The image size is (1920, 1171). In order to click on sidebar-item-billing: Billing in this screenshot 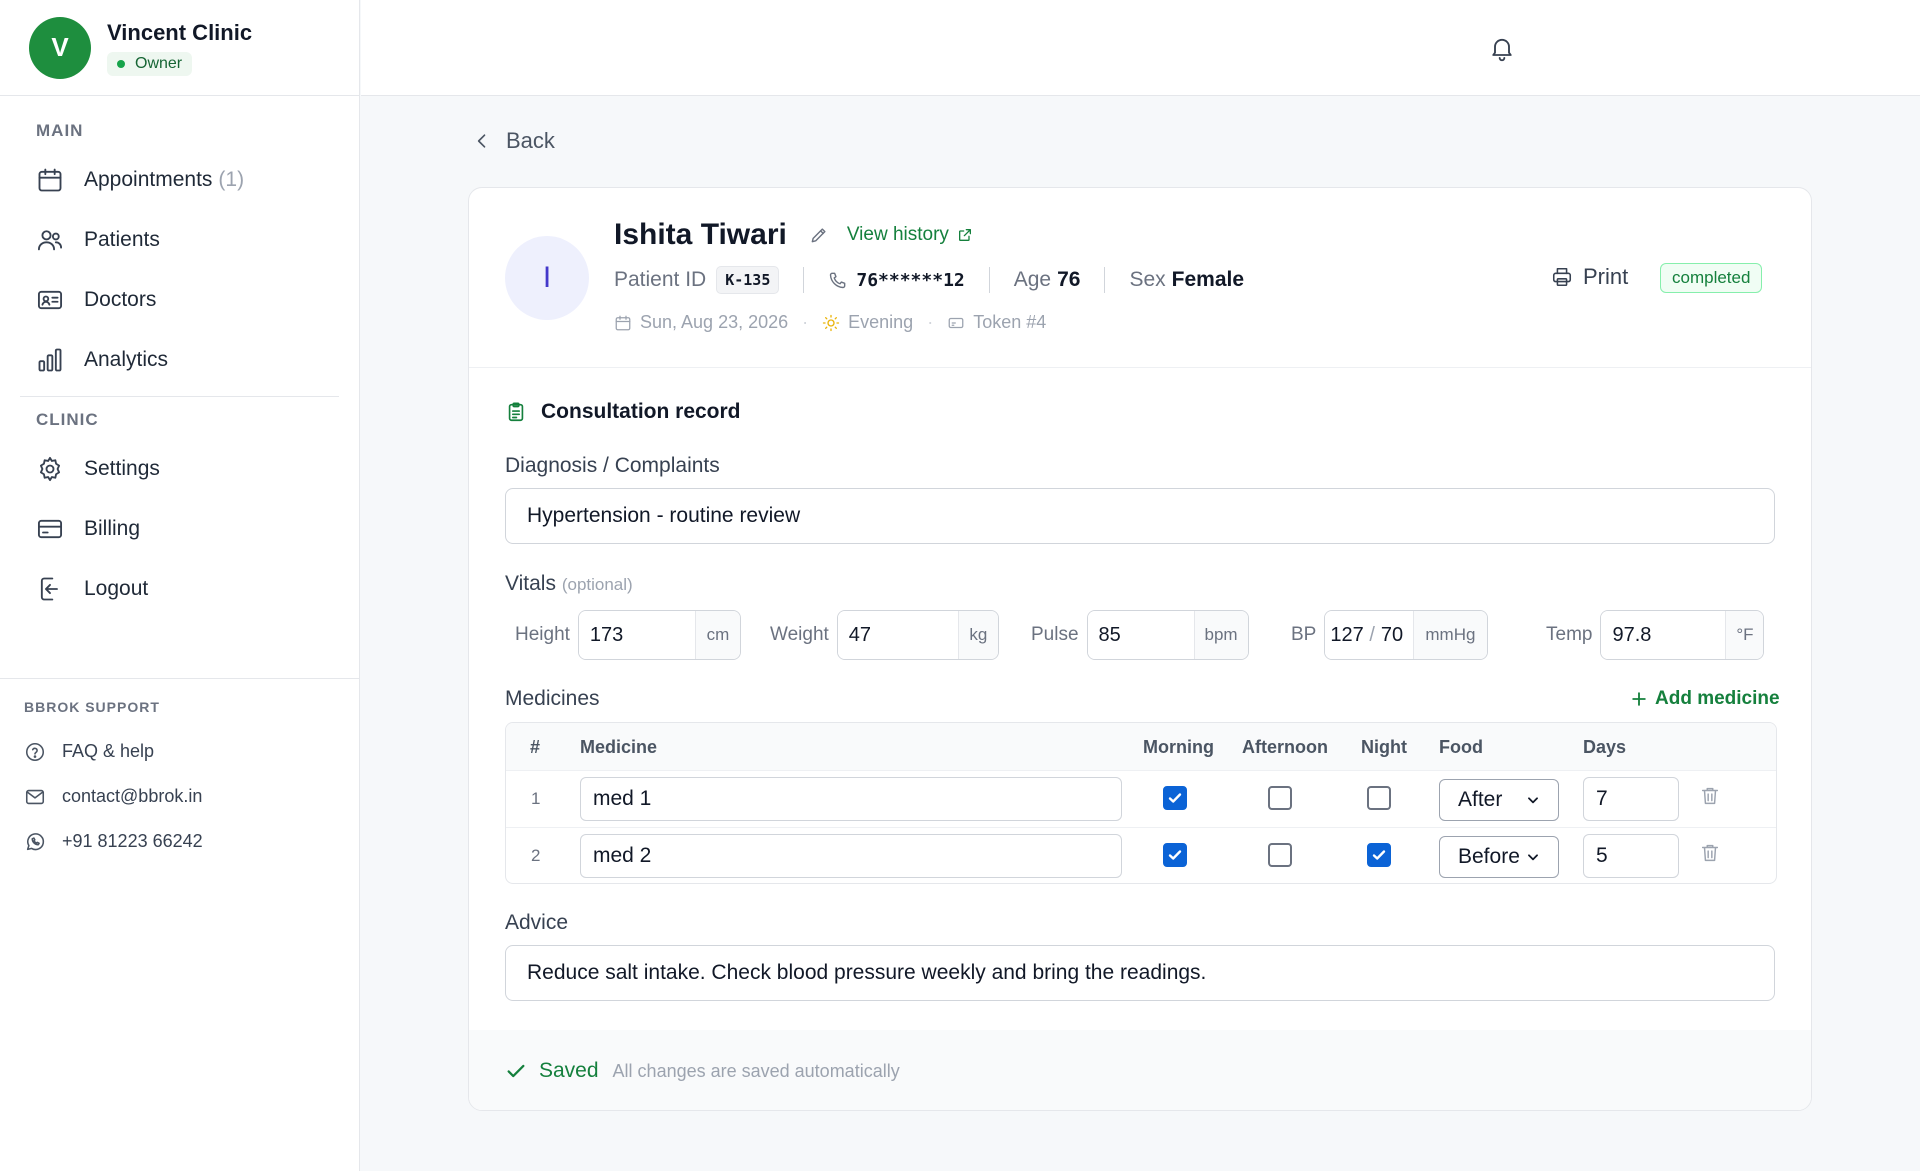, I will do `click(179, 529)`.